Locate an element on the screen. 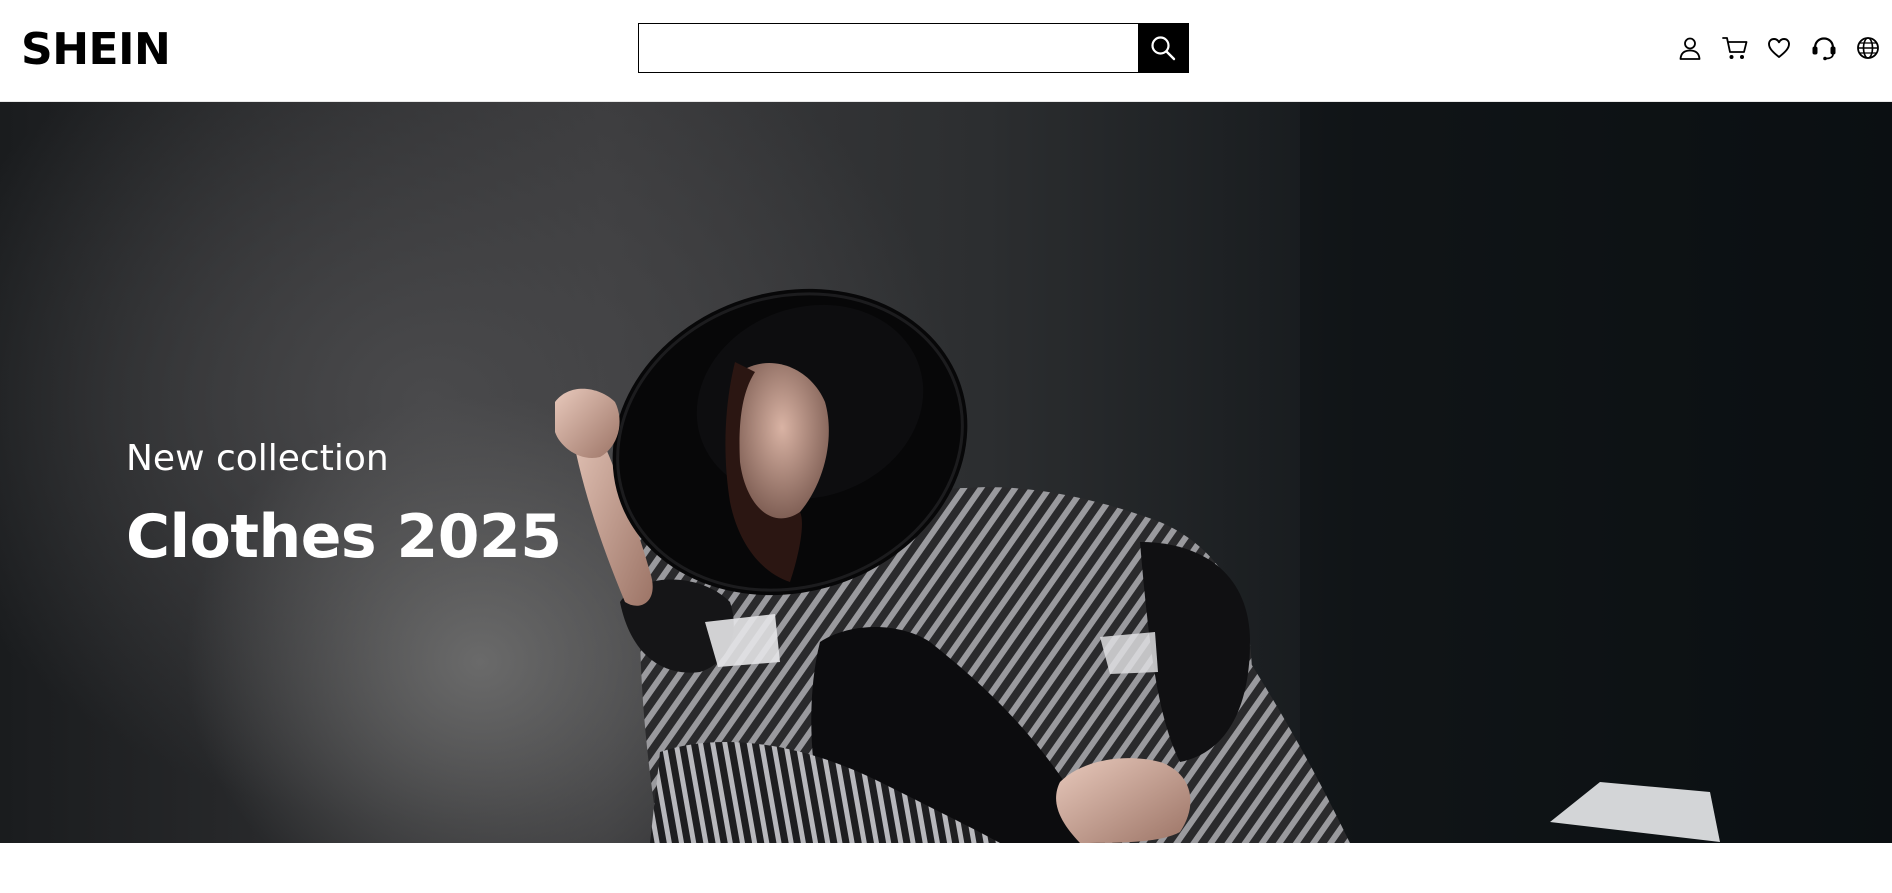 This screenshot has height=893, width=1892. cart-button is located at coordinates (1735, 48).